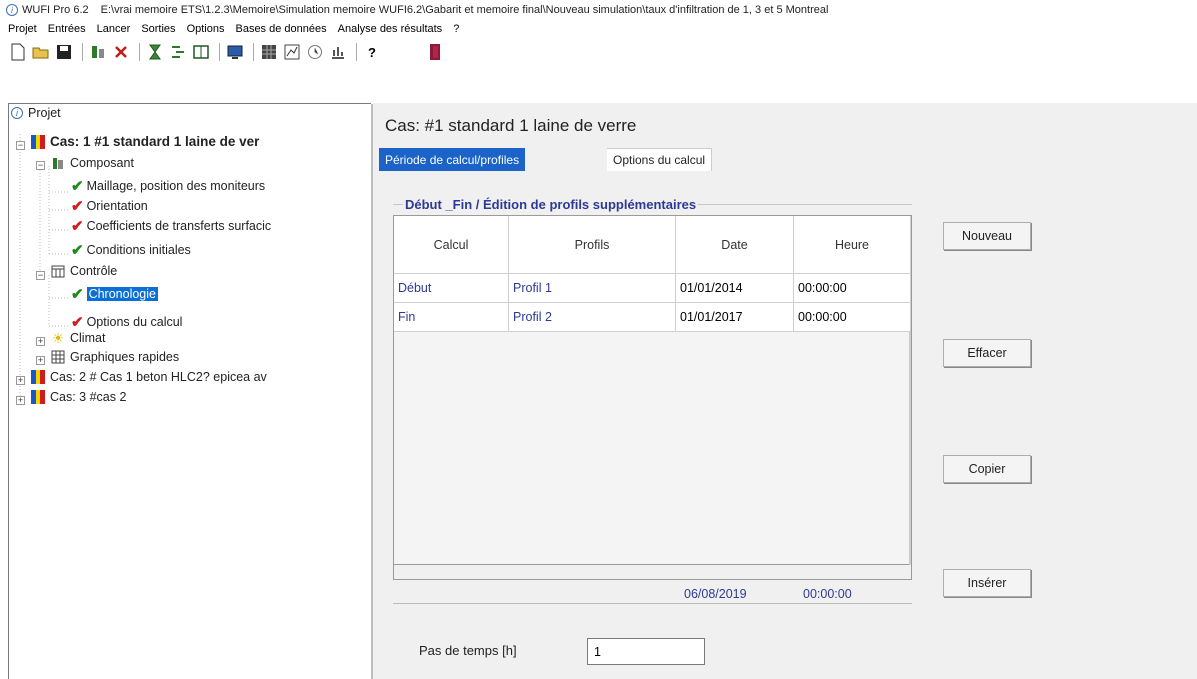 The width and height of the screenshot is (1197, 679). What do you see at coordinates (735, 288) in the screenshot?
I see `cell-date: 01/01/2014` at bounding box center [735, 288].